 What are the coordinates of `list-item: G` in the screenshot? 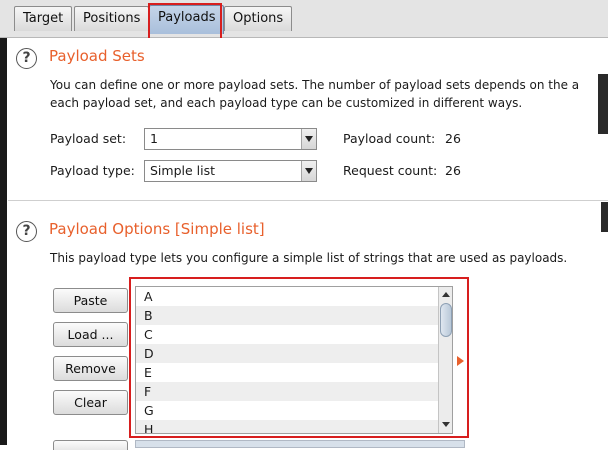 It's located at (294, 410).